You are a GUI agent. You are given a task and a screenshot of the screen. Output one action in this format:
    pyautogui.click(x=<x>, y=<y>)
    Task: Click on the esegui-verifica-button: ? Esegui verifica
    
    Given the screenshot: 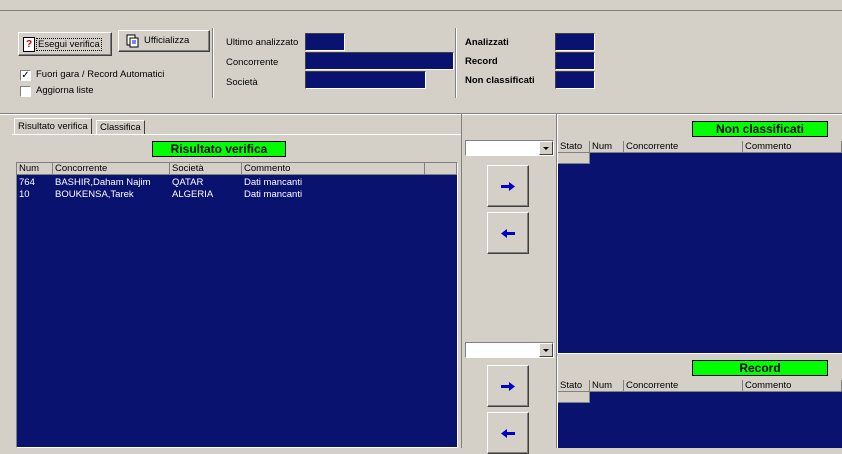 What is the action you would take?
    pyautogui.click(x=65, y=44)
    